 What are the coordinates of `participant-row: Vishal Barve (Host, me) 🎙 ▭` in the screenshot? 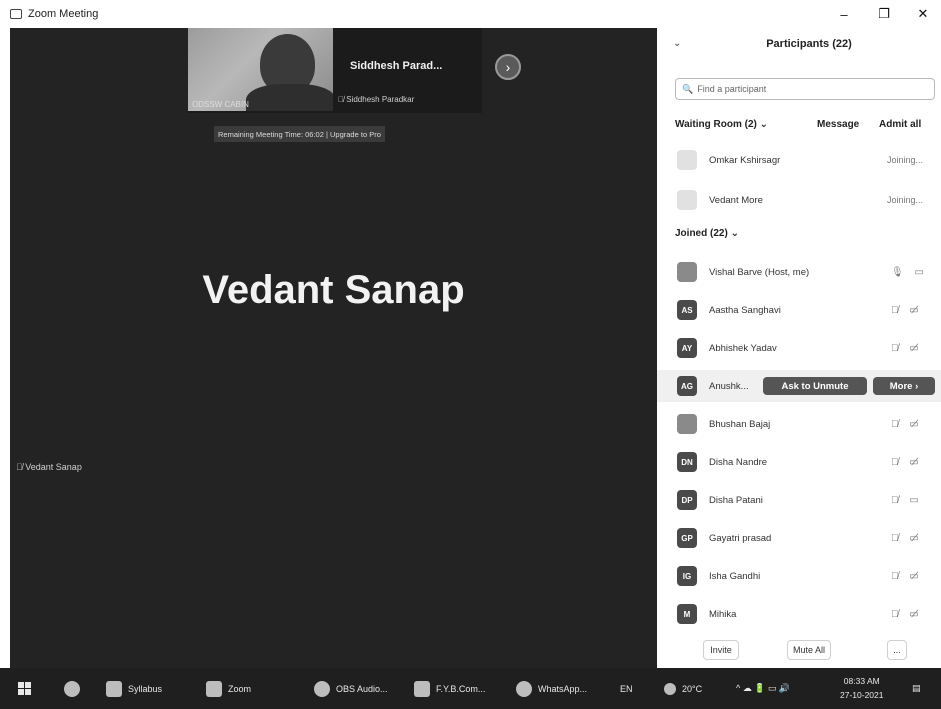 It's located at (799, 272).